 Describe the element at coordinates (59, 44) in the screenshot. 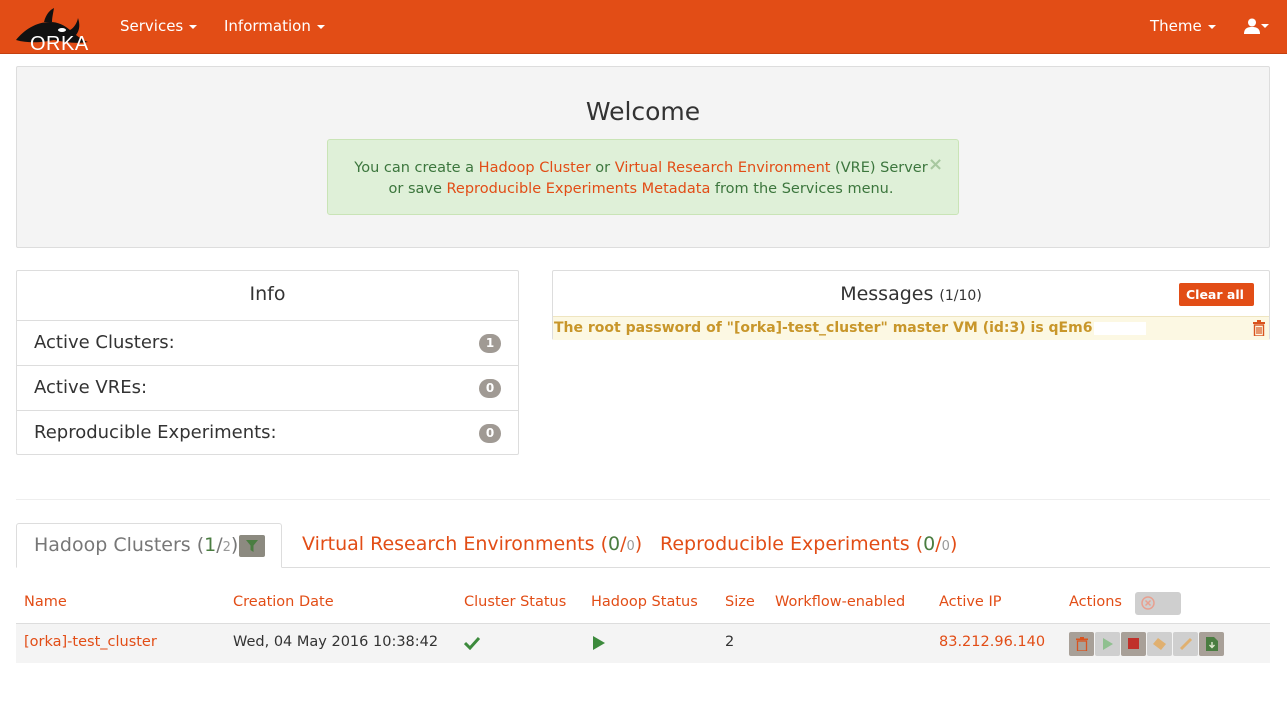

I see `logo-text: ORKA` at that location.